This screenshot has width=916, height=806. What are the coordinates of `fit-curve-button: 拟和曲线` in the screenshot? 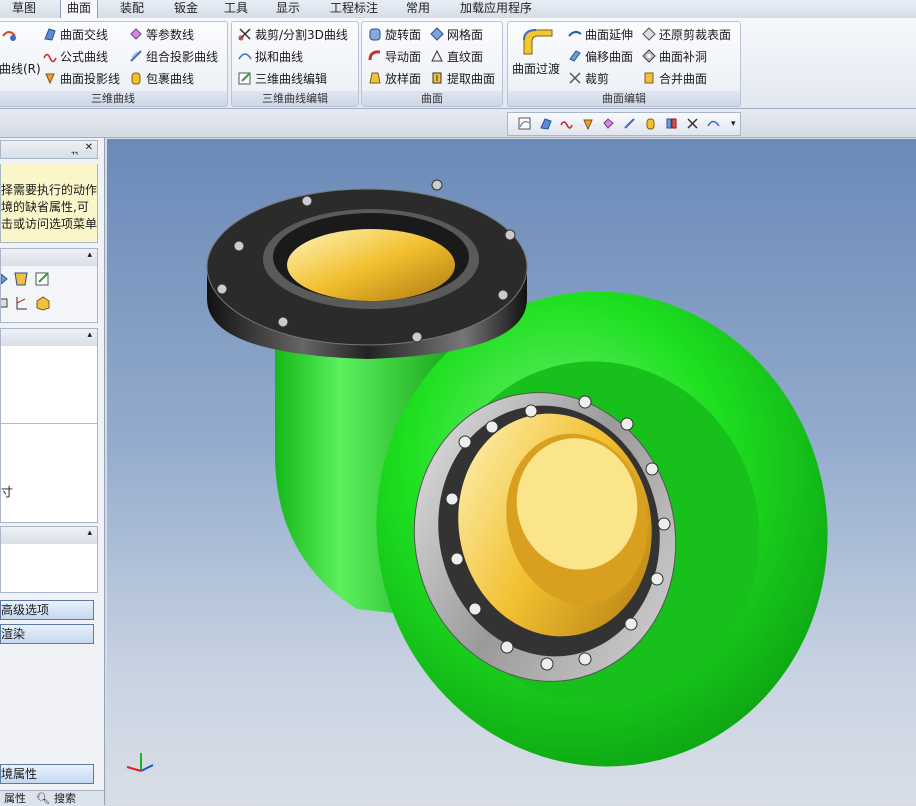 It's located at (270, 57).